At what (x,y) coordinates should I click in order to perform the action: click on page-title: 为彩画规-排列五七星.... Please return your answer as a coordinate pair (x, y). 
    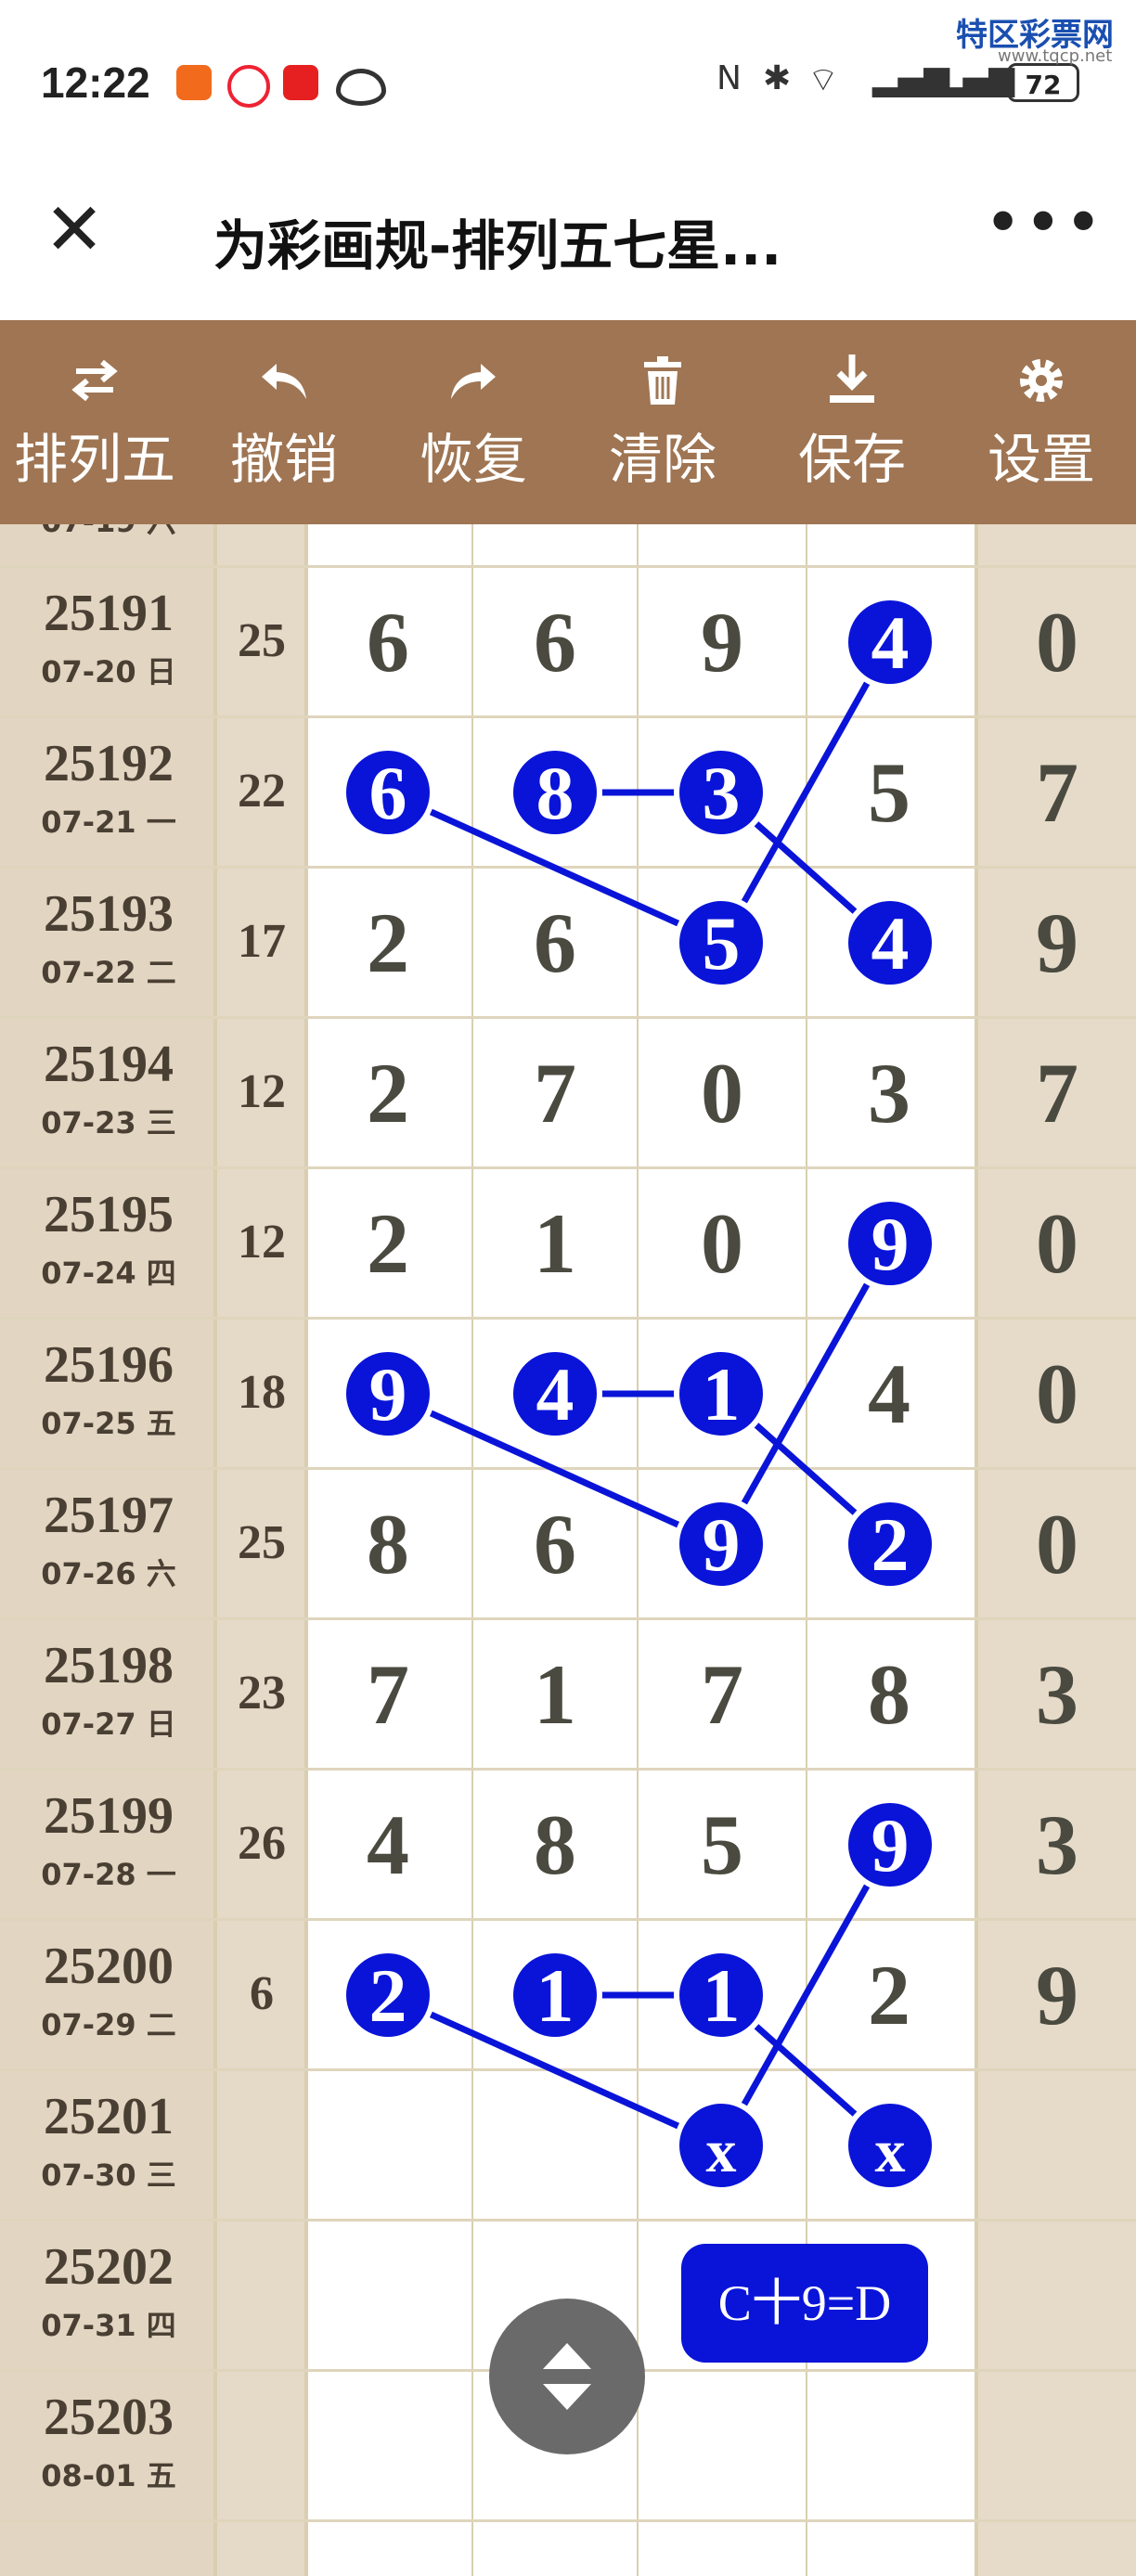
    Looking at the image, I should click on (497, 245).